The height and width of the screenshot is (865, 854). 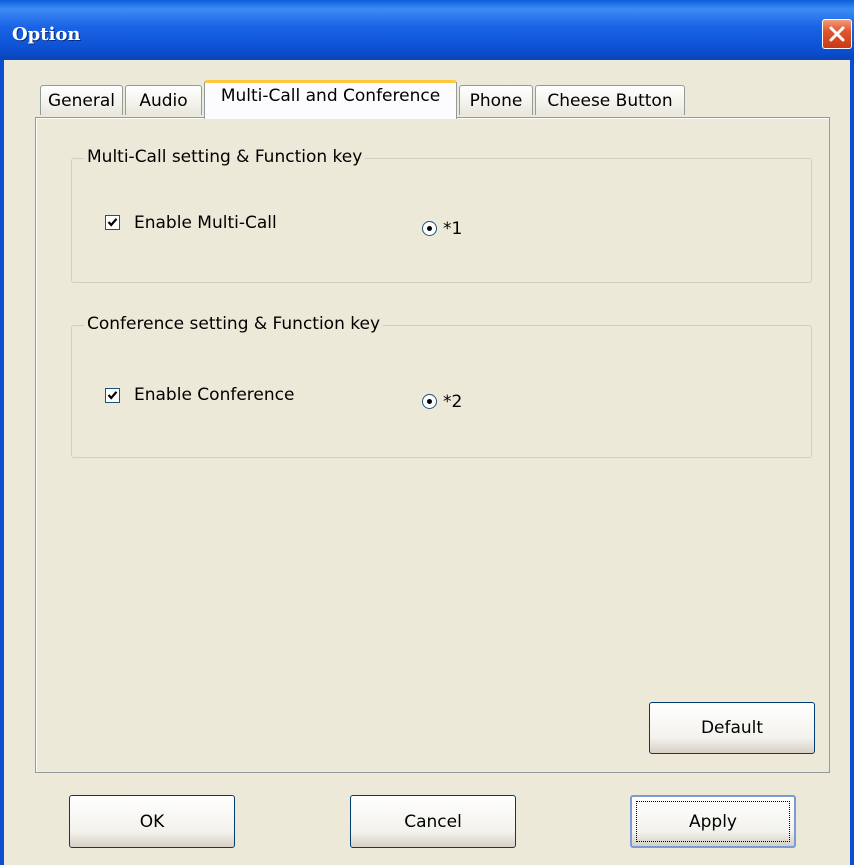 I want to click on multi-call-key-label: *1, so click(x=452, y=229).